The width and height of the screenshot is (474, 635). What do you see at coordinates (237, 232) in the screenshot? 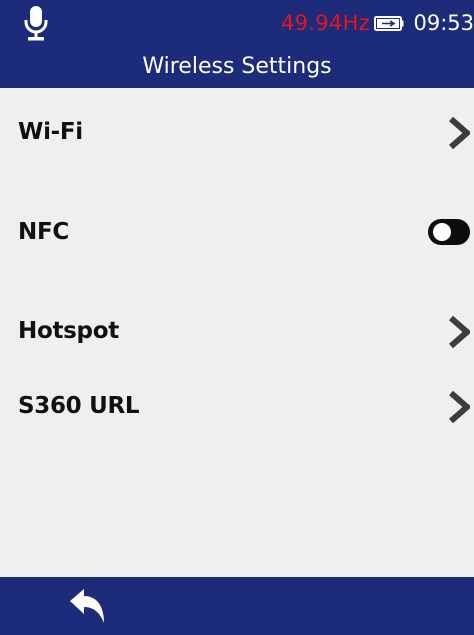
I see `menu-item-nfc: NFC` at bounding box center [237, 232].